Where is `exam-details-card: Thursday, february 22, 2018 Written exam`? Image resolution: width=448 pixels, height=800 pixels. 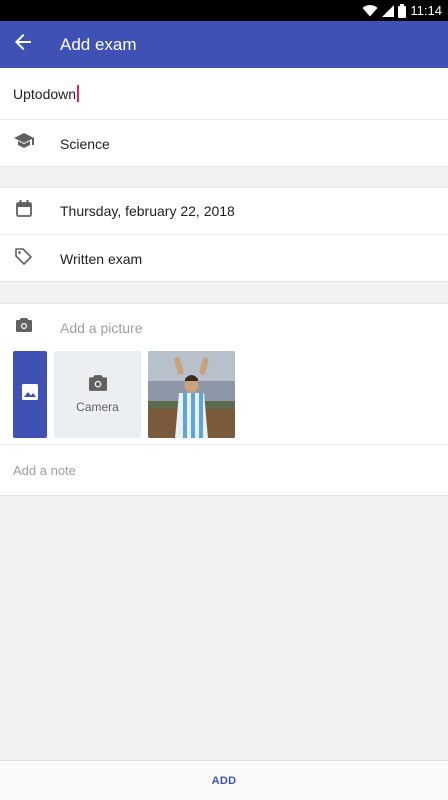 exam-details-card: Thursday, february 22, 2018 Written exam is located at coordinates (224, 234).